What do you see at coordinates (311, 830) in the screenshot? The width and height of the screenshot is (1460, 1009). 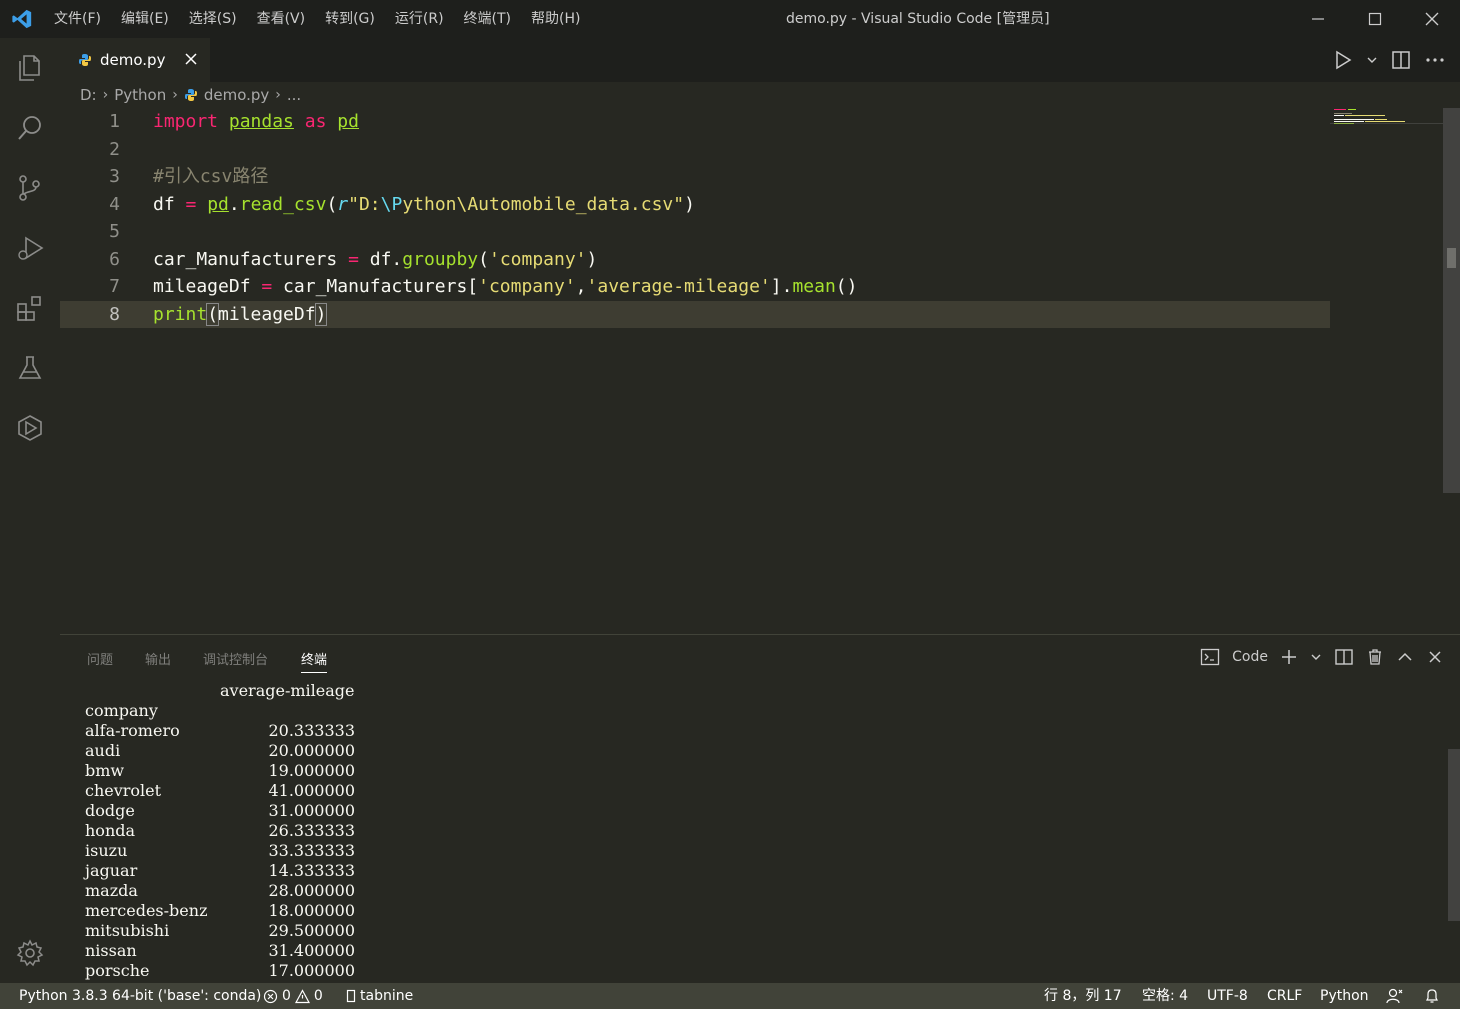 I see `terminal-value: 26.333333` at bounding box center [311, 830].